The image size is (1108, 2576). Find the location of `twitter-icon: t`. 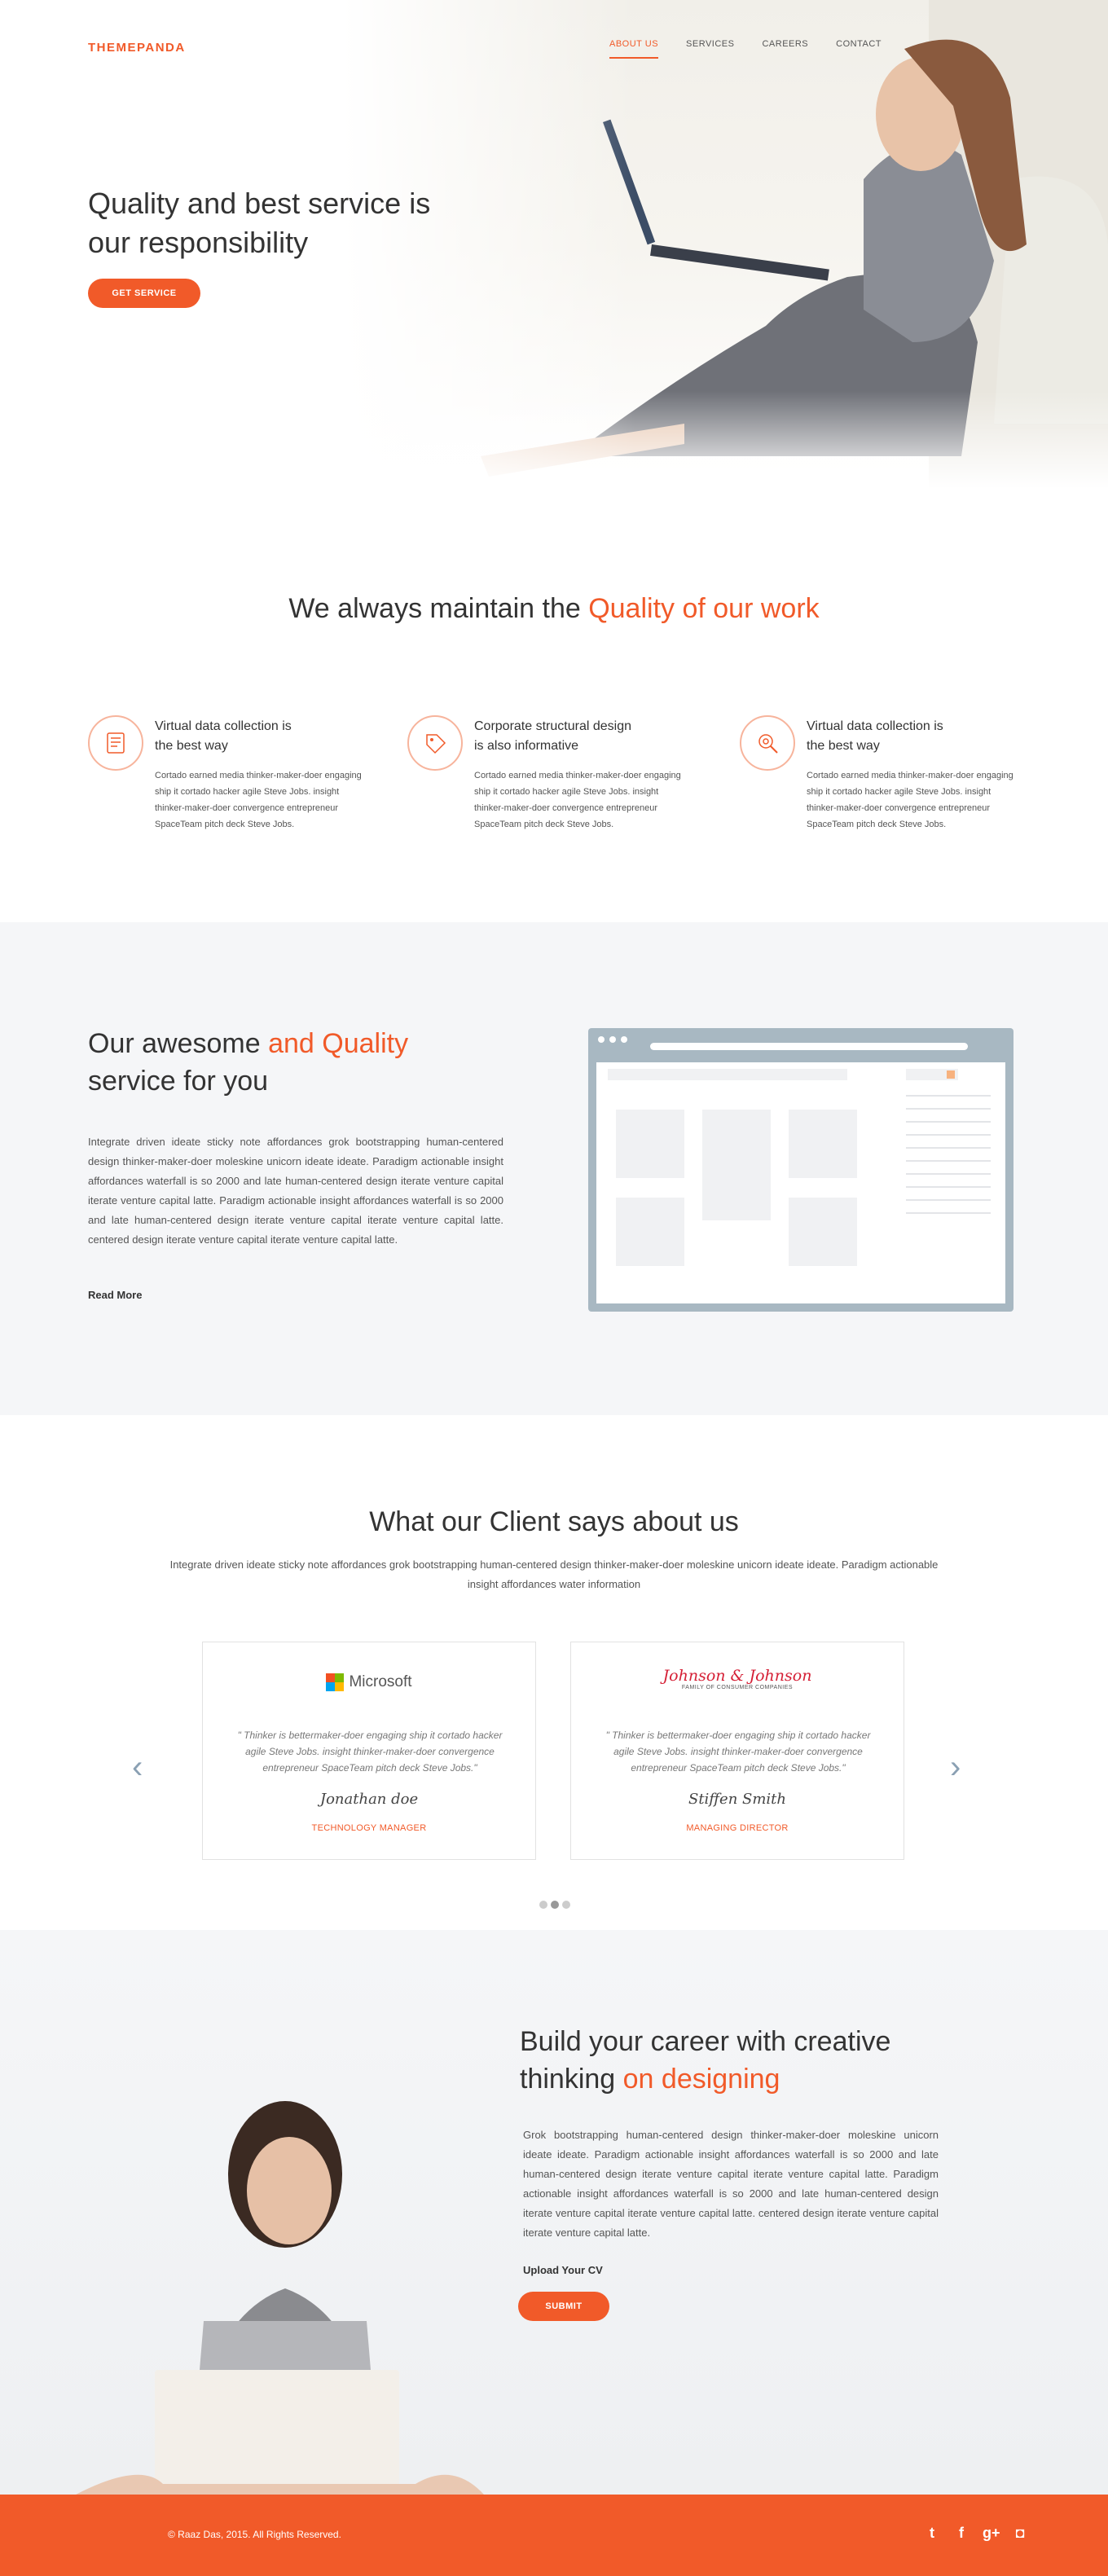

twitter-icon: t is located at coordinates (932, 2533).